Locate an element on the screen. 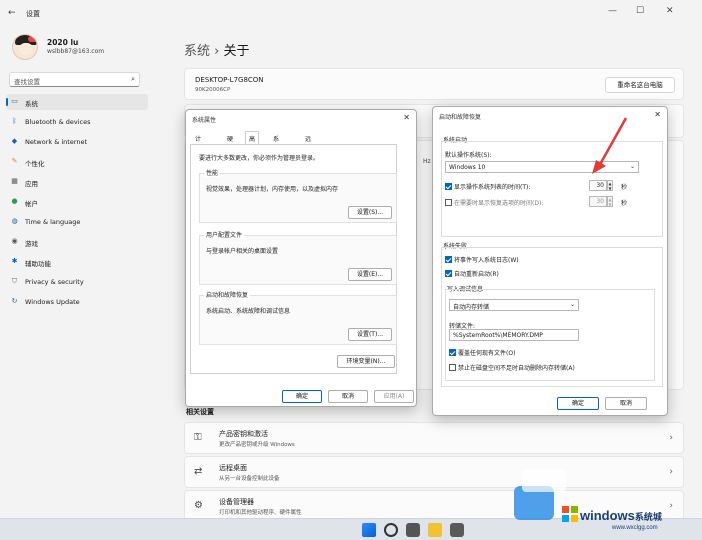  page-title: 系统 › 关于 is located at coordinates (217, 49).